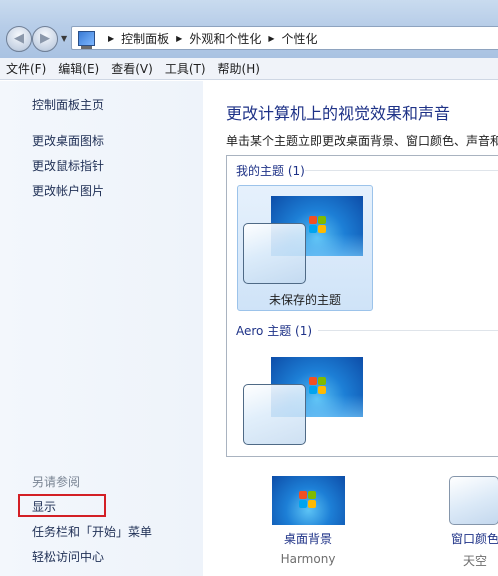  I want to click on window-color-label: 窗口颜色, so click(466, 538).